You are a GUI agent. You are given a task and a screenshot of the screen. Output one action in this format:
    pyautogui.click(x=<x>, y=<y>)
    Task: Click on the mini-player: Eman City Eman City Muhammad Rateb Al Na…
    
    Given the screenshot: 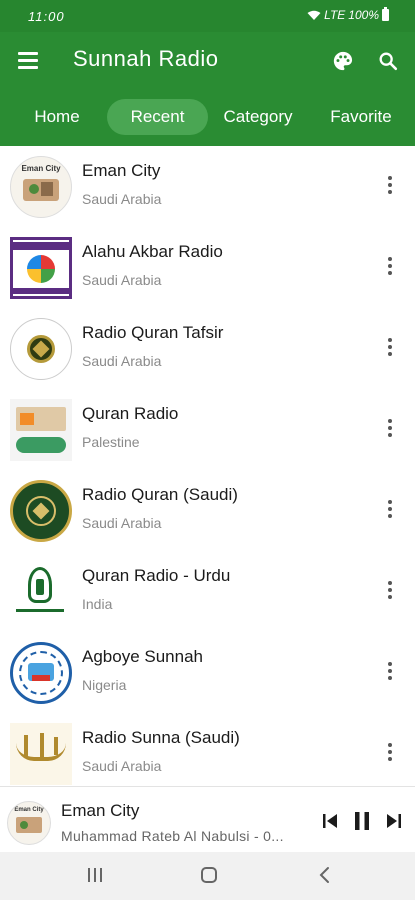 What is the action you would take?
    pyautogui.click(x=207, y=819)
    